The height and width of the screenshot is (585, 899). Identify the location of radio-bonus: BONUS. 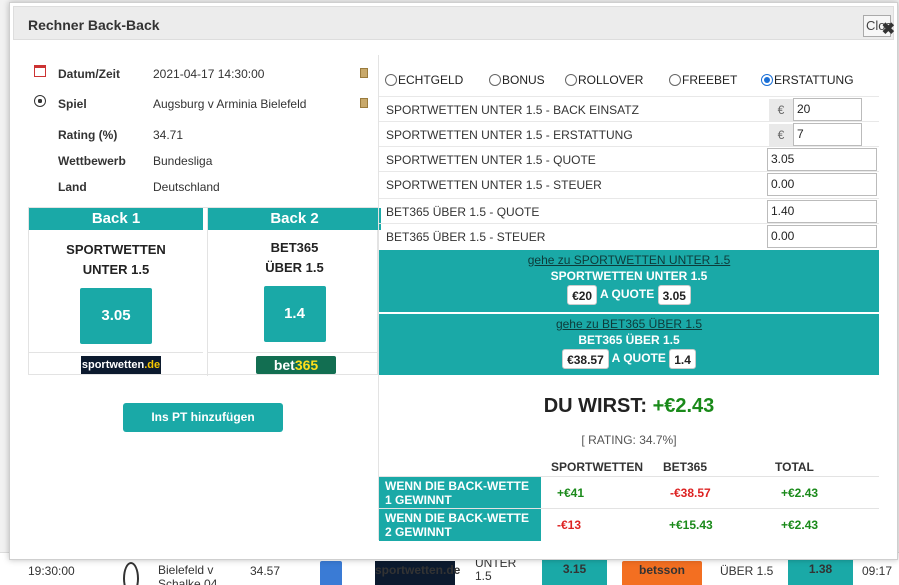
(517, 80).